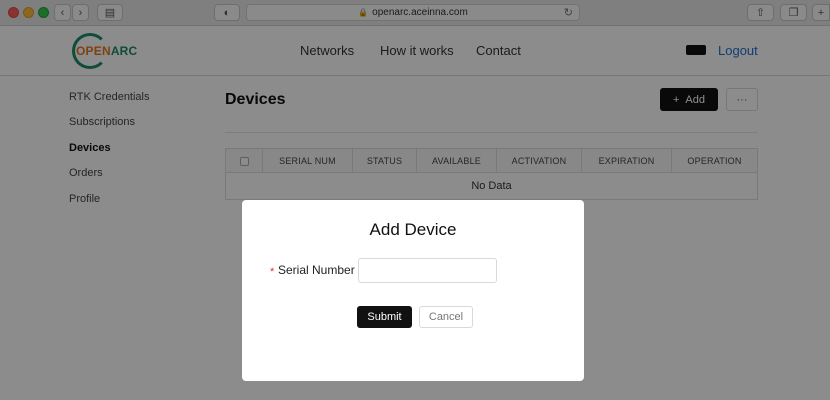 This screenshot has width=830, height=400. I want to click on serial-number-label: Serial Number, so click(316, 270).